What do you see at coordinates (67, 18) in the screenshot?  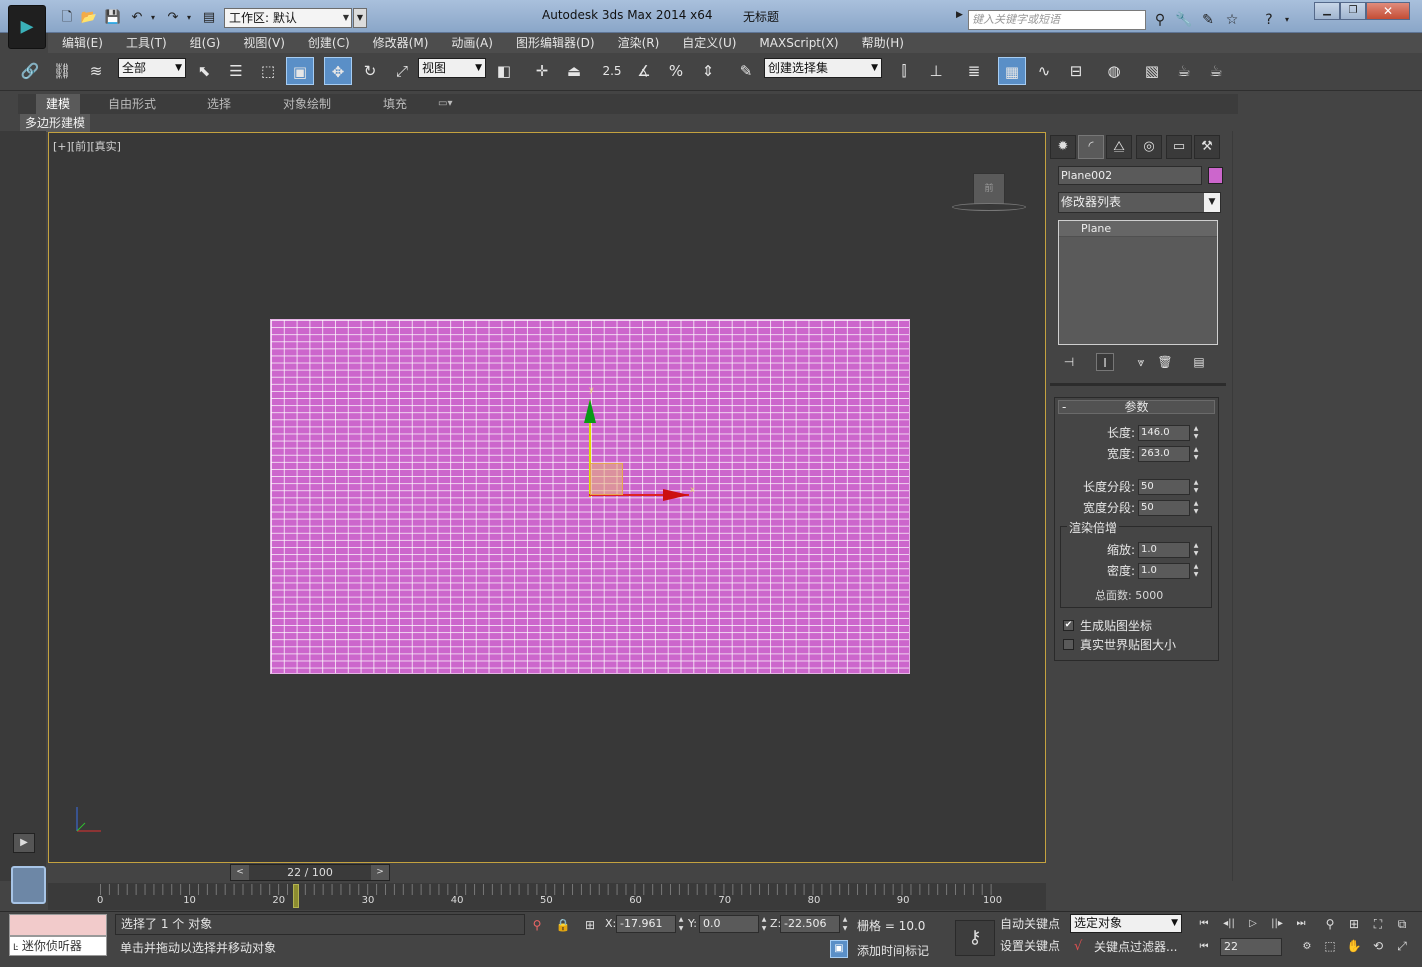 I see `new-file-icon: 🗋` at bounding box center [67, 18].